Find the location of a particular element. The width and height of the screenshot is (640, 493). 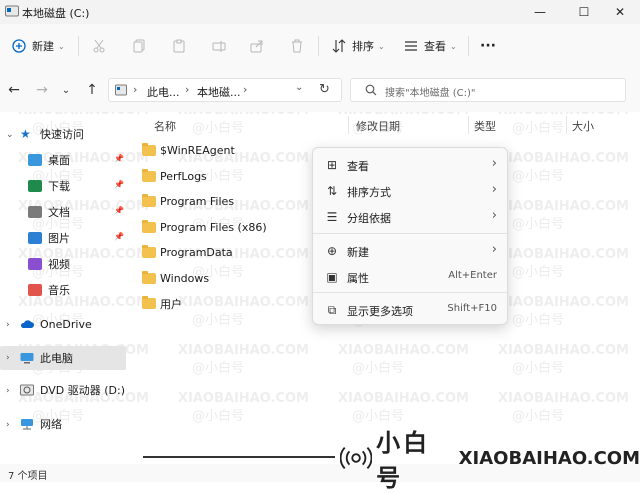

title-bar: 本地磁盘 (C:) — ☐ ✕ is located at coordinates (320, 12).